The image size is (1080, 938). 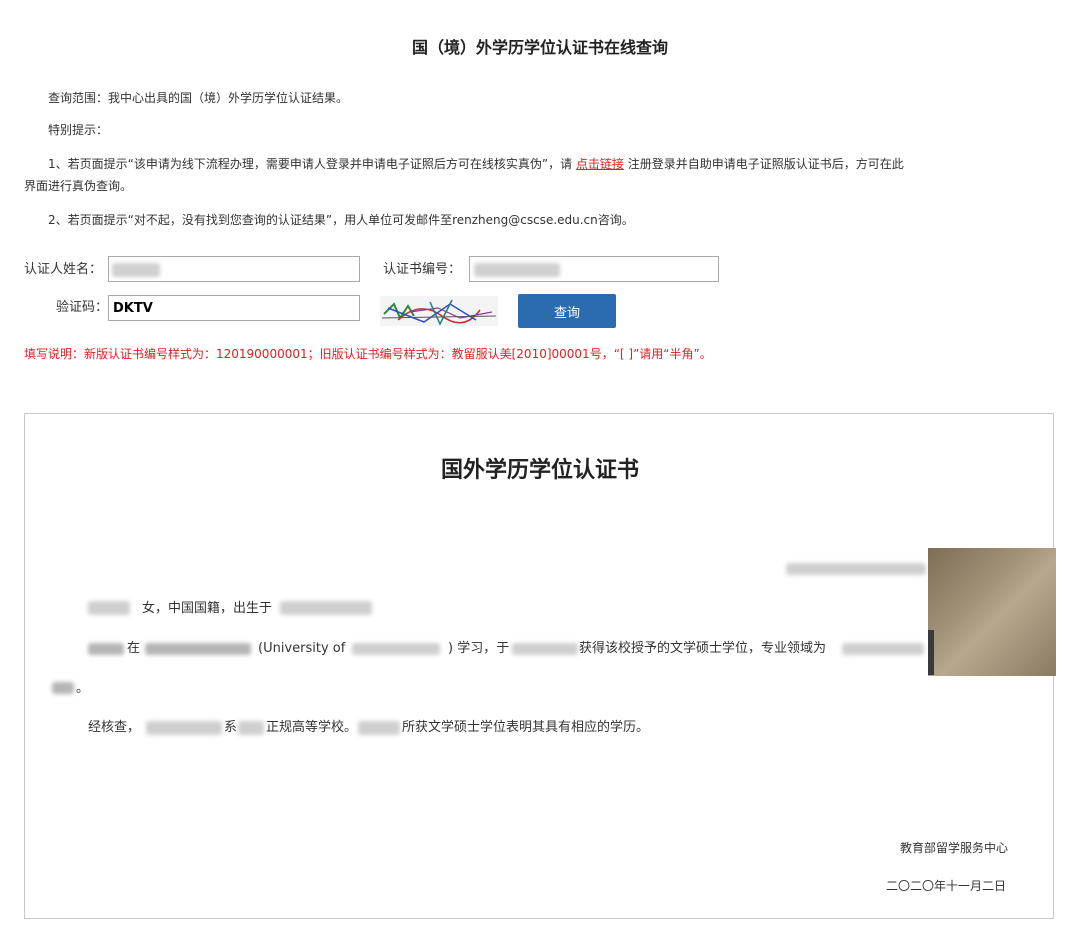 I want to click on tip-1-text-part3: 界面进行真伪查询。, so click(x=78, y=186).